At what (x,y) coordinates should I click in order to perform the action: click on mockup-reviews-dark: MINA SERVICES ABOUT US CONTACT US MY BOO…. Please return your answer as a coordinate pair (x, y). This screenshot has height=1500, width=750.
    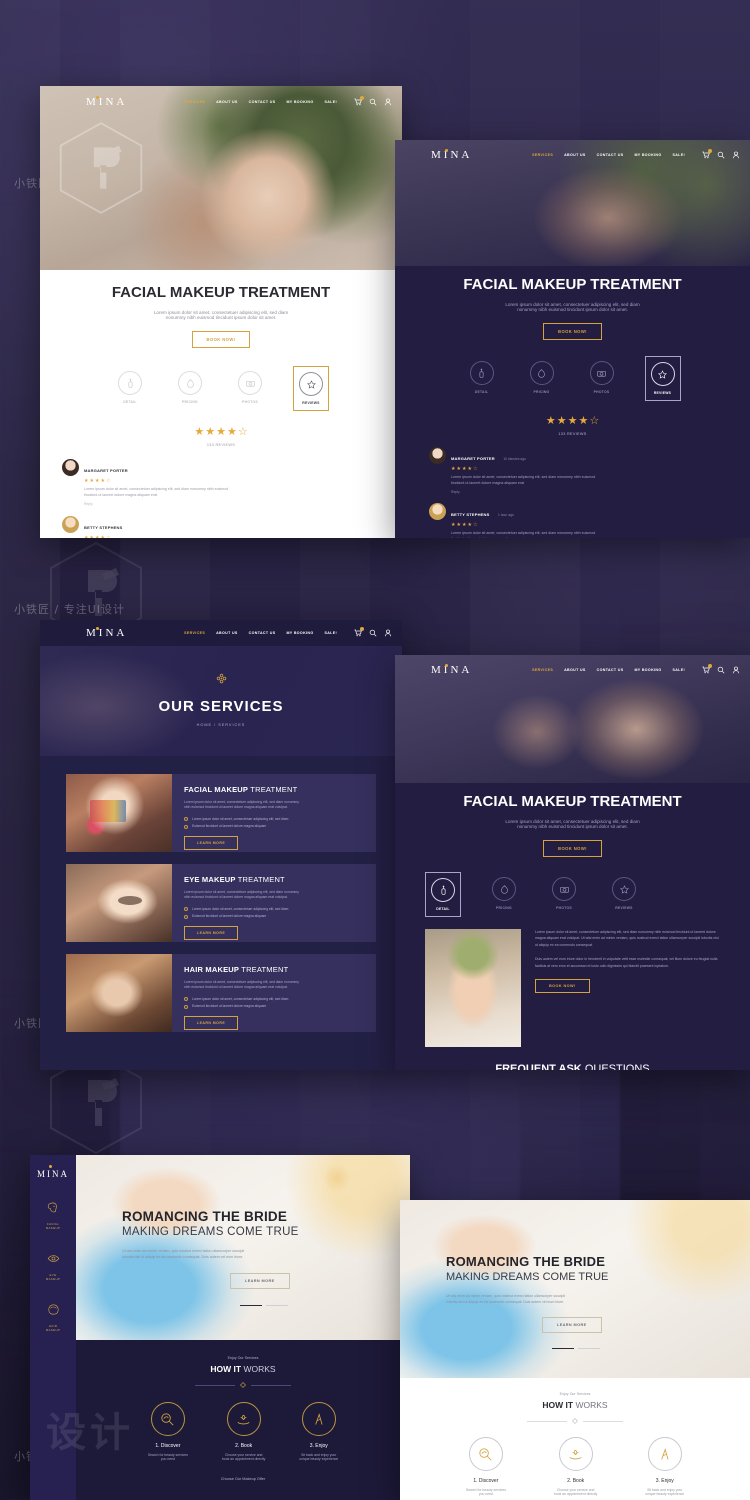
    Looking at the image, I should click on (572, 339).